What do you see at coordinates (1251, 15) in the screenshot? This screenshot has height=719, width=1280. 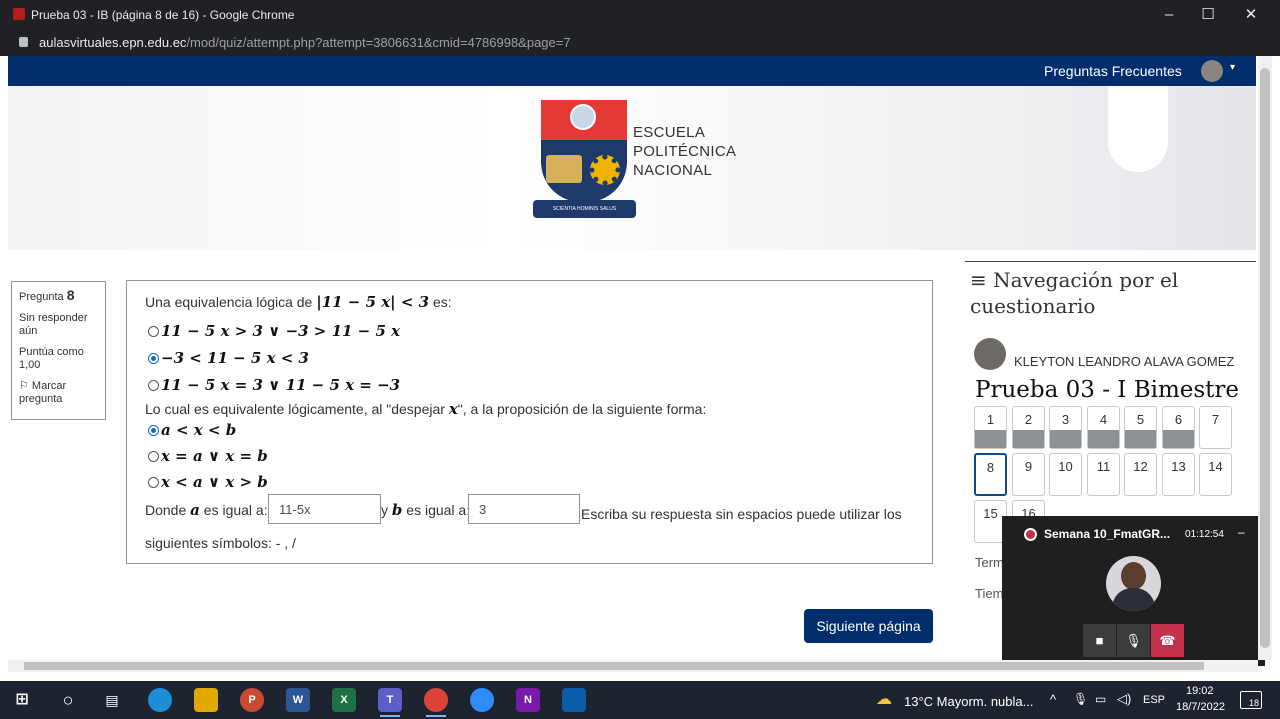 I see `close-window-button: ✕` at bounding box center [1251, 15].